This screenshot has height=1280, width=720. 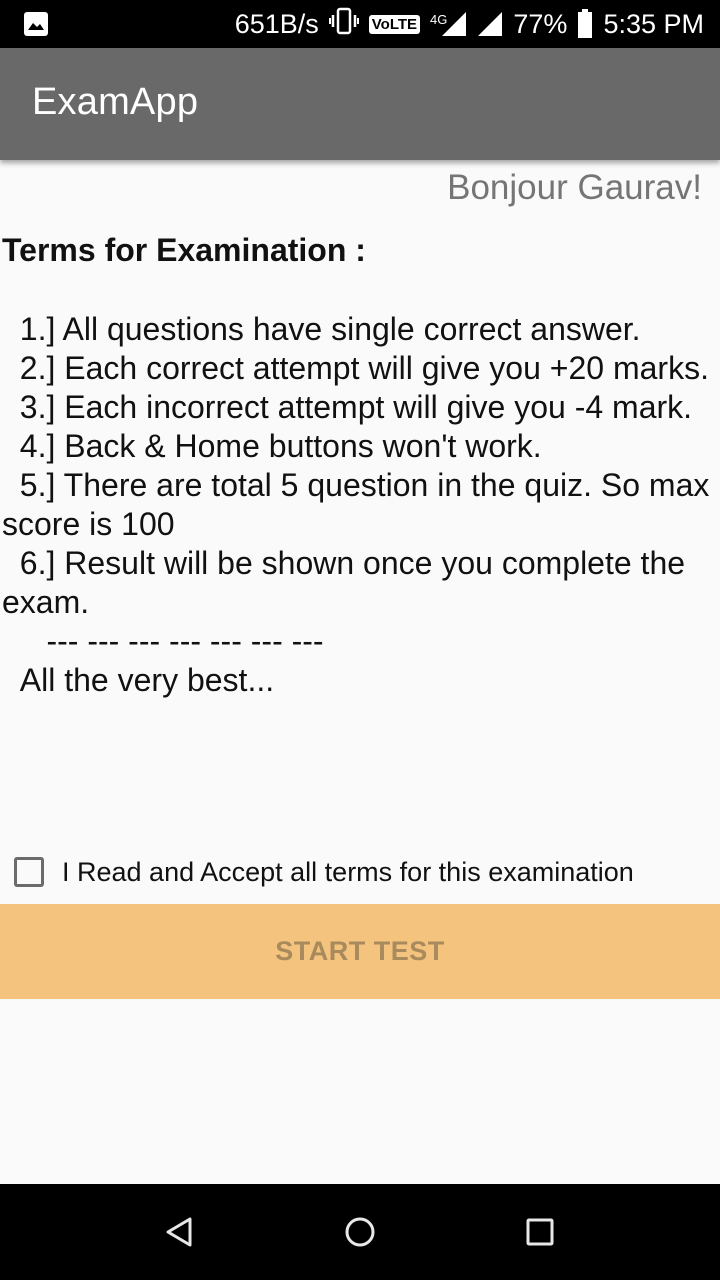 I want to click on network-type: 4G, so click(x=439, y=19).